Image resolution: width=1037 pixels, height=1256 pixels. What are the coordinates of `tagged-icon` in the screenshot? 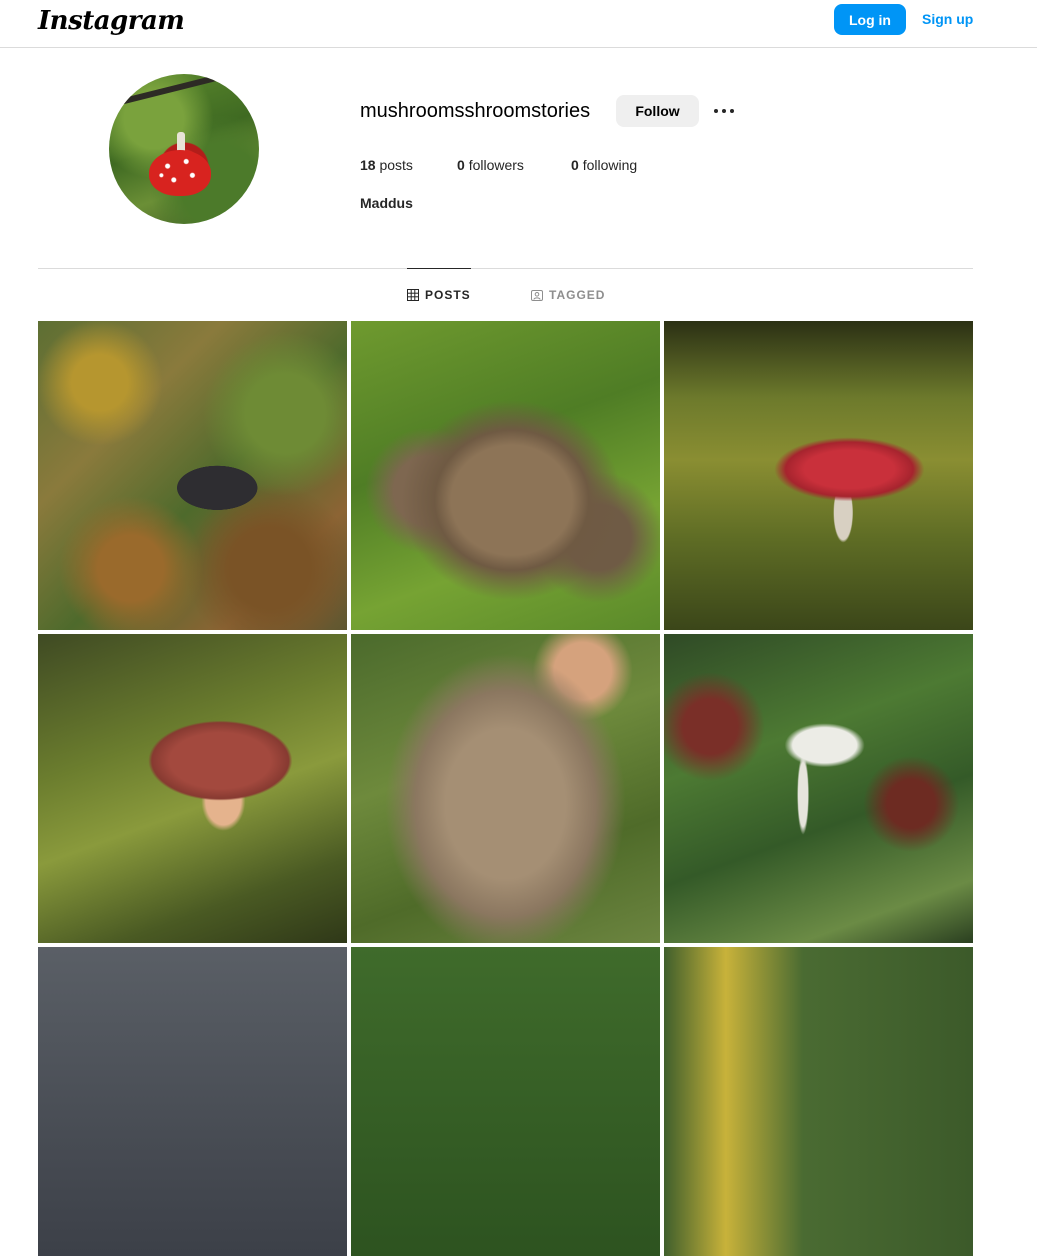 It's located at (537, 295).